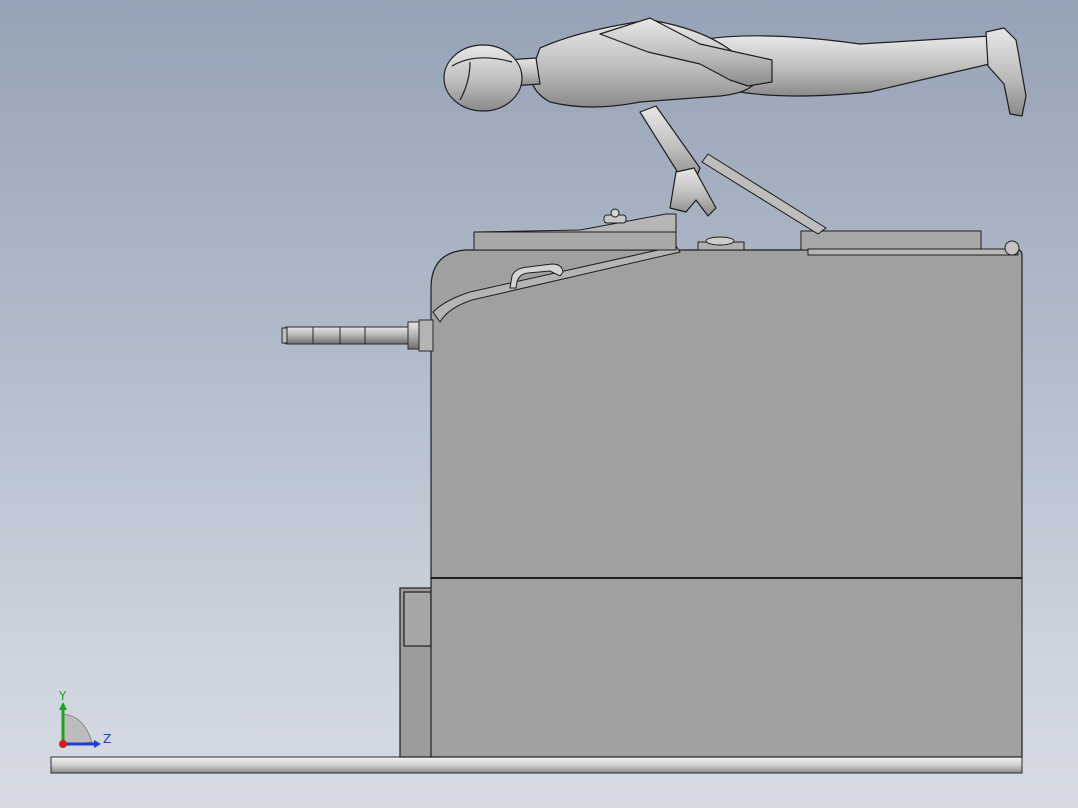  Describe the element at coordinates (536, 765) in the screenshot. I see `ground-rail` at that location.